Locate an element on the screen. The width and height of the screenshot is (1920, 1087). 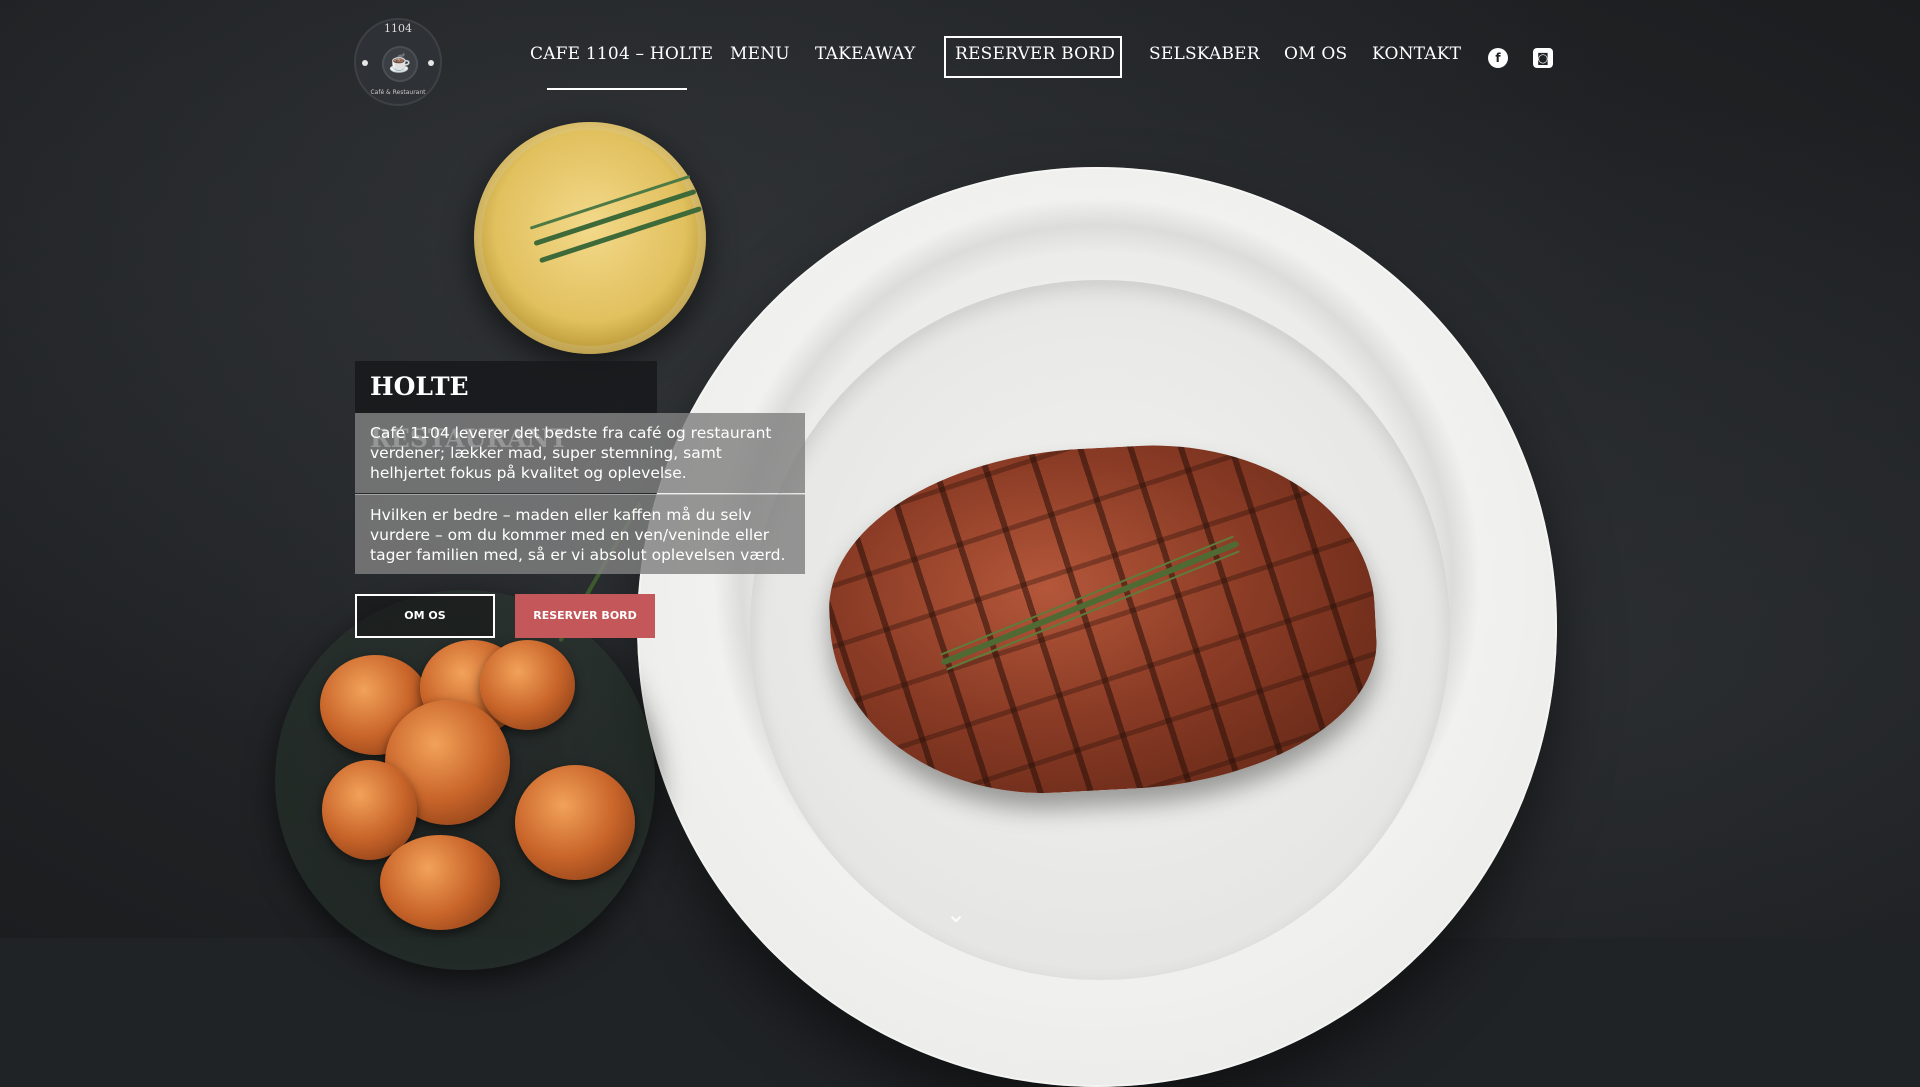
nav-item-cafe-holte: CAFE 1104 – HOLTE is located at coordinates (621, 54).